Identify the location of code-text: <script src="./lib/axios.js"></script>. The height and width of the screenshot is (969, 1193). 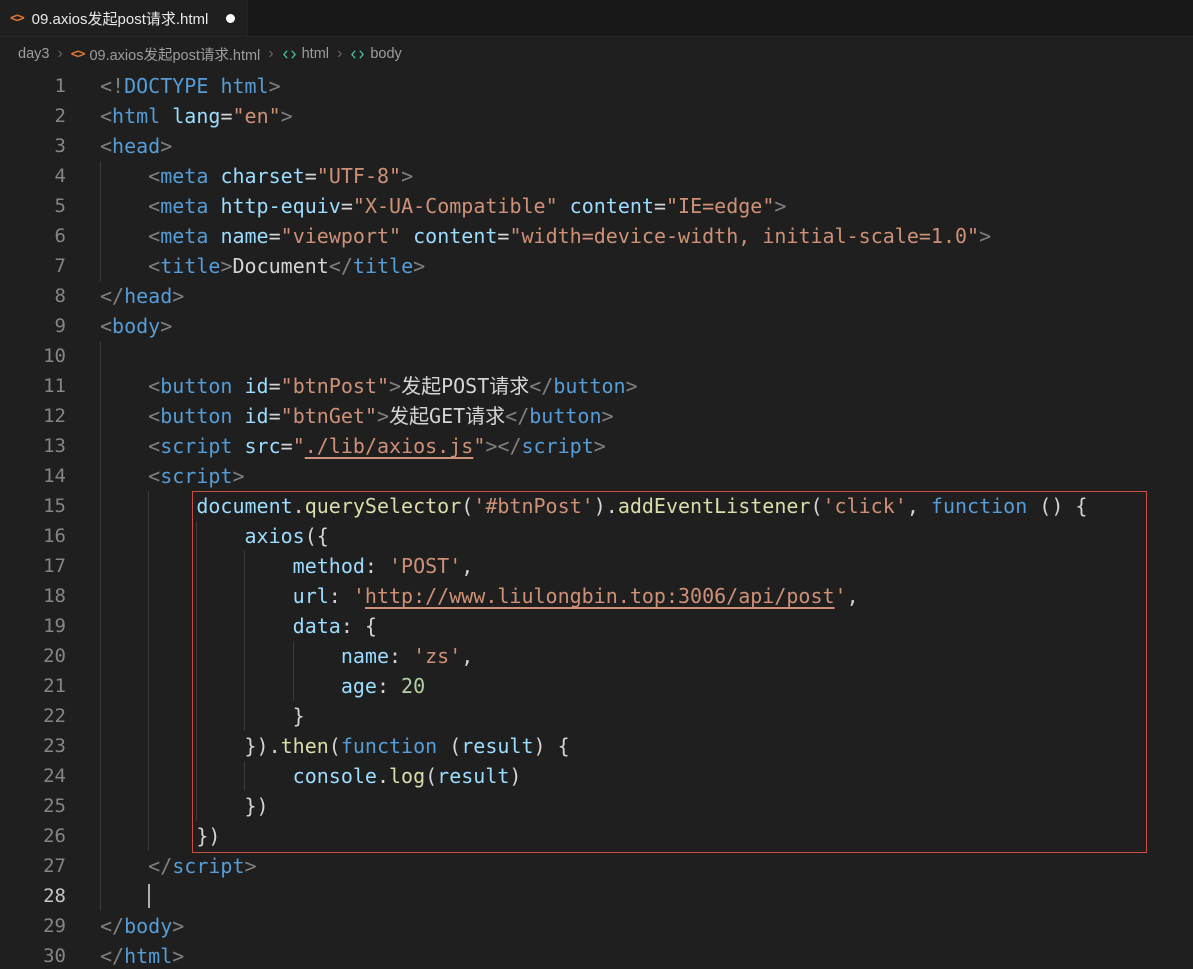
(646, 446).